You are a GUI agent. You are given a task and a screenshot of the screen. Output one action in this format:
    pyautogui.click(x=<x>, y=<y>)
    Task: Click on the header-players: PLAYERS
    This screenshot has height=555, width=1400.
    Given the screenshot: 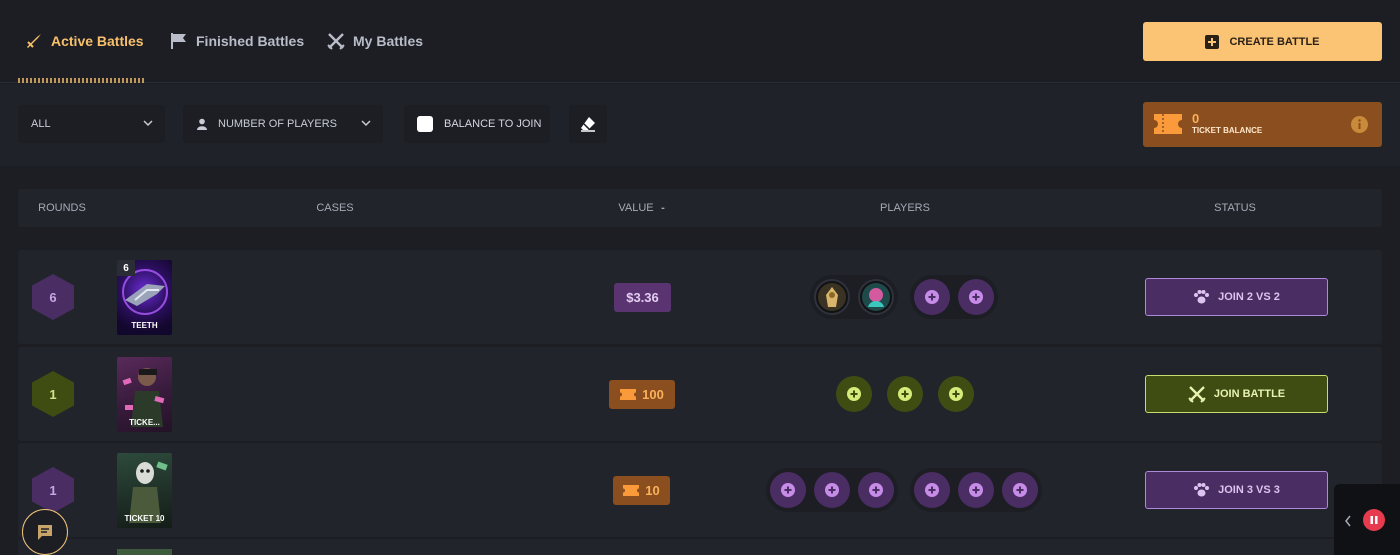 What is the action you would take?
    pyautogui.click(x=905, y=208)
    